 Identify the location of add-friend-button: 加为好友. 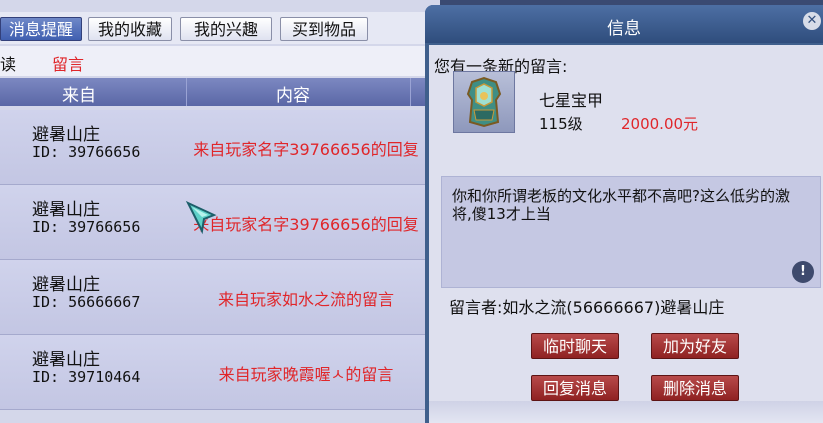
(695, 346).